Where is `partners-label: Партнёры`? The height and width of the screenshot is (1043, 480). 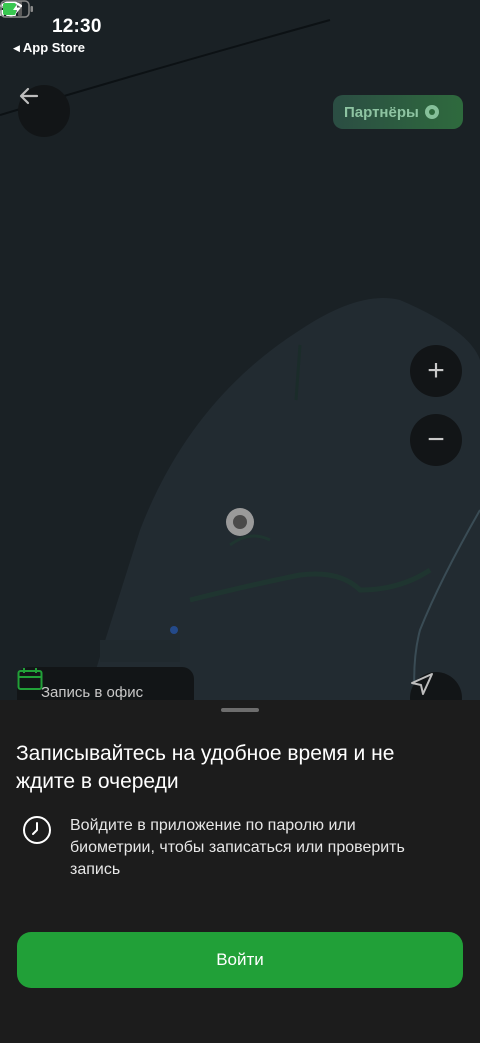 partners-label: Партнёры is located at coordinates (381, 112).